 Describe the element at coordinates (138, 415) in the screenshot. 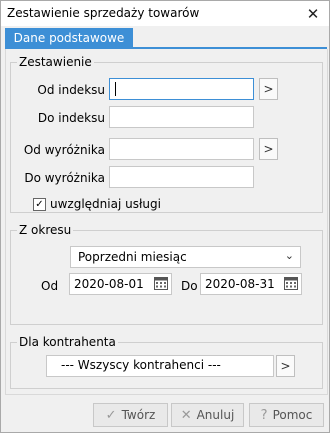

I see `tworz-label: Twórz` at that location.